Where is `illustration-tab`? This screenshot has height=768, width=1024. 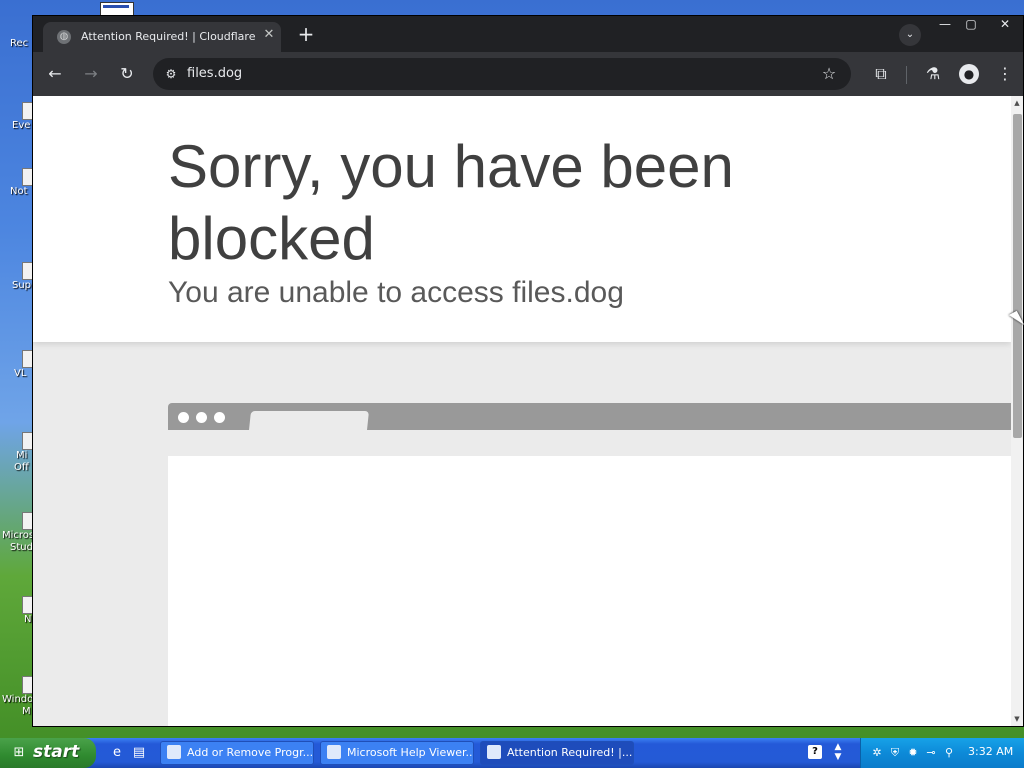
illustration-tab is located at coordinates (309, 420).